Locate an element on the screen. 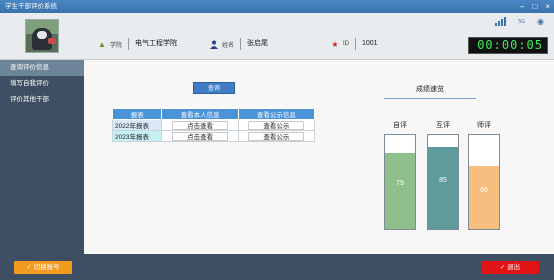 The image size is (554, 280). column-header-view-self: 查看本人信息 is located at coordinates (200, 114).